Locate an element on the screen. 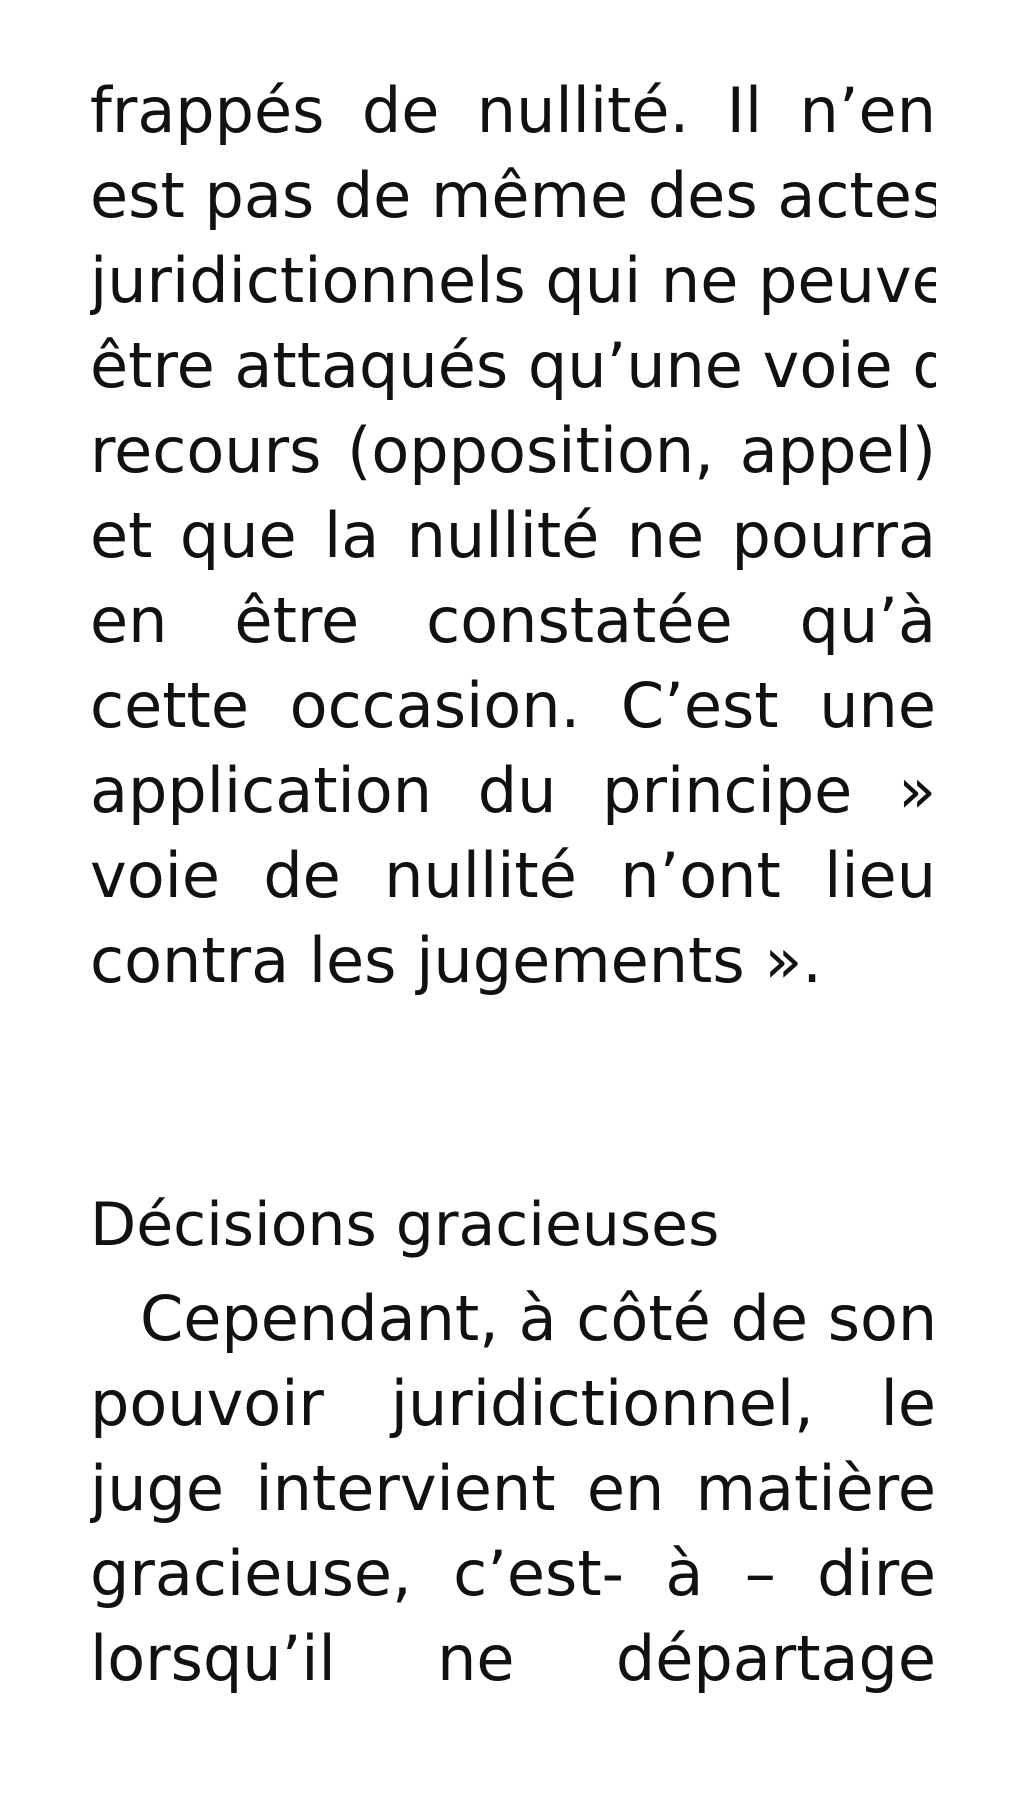 Image resolution: width=1012 pixels, height=1800 pixels. text-line: Cependant, à côté de son is located at coordinates (538, 1318).